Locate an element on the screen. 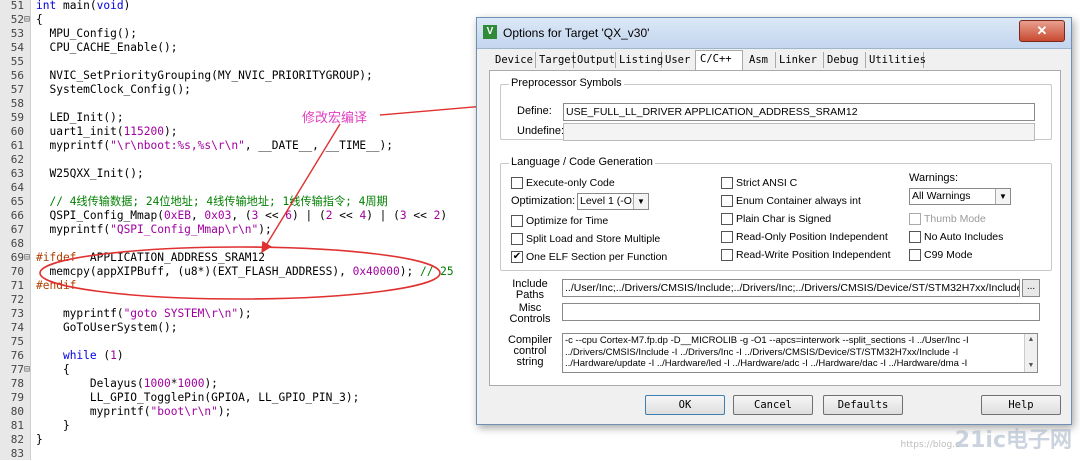 The image size is (1080, 461). line-number: 66 is located at coordinates (17, 215).